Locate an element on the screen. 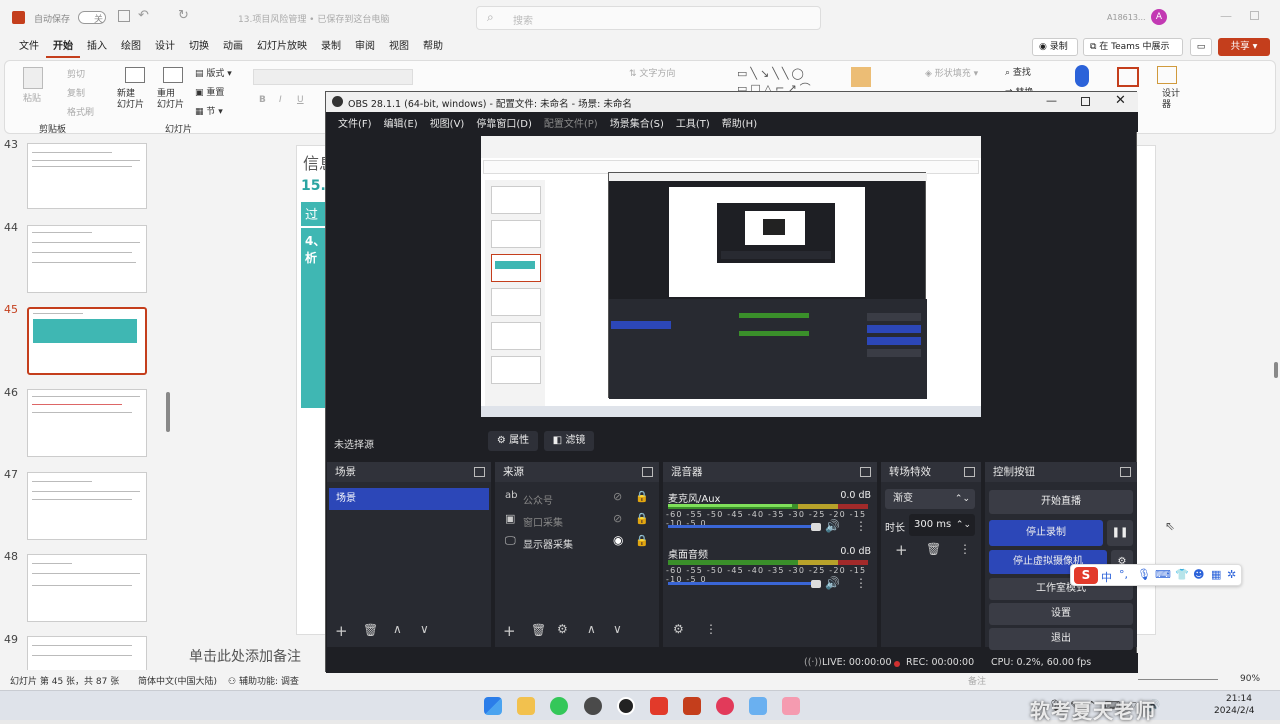 Image resolution: width=1280 pixels, height=724 pixels. comments-icon: ▭ is located at coordinates (1201, 47).